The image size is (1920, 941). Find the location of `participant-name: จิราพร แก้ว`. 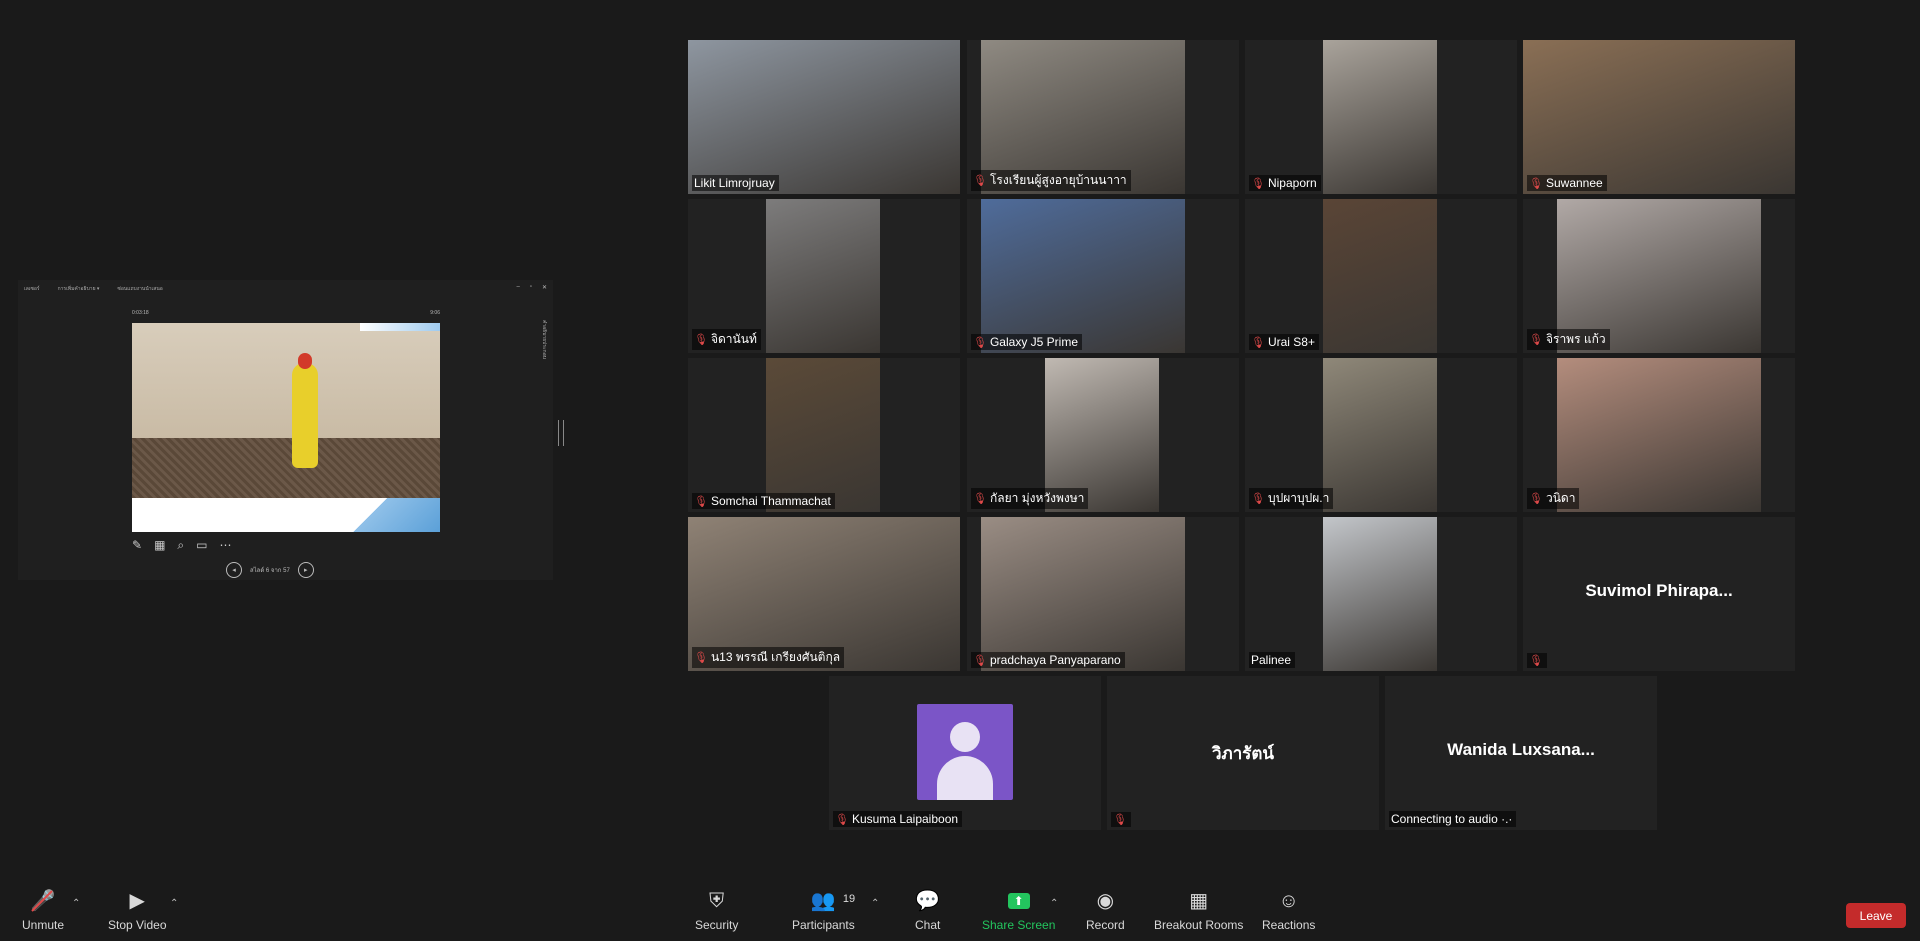

participant-name: จิราพร แก้ว is located at coordinates (1575, 339).